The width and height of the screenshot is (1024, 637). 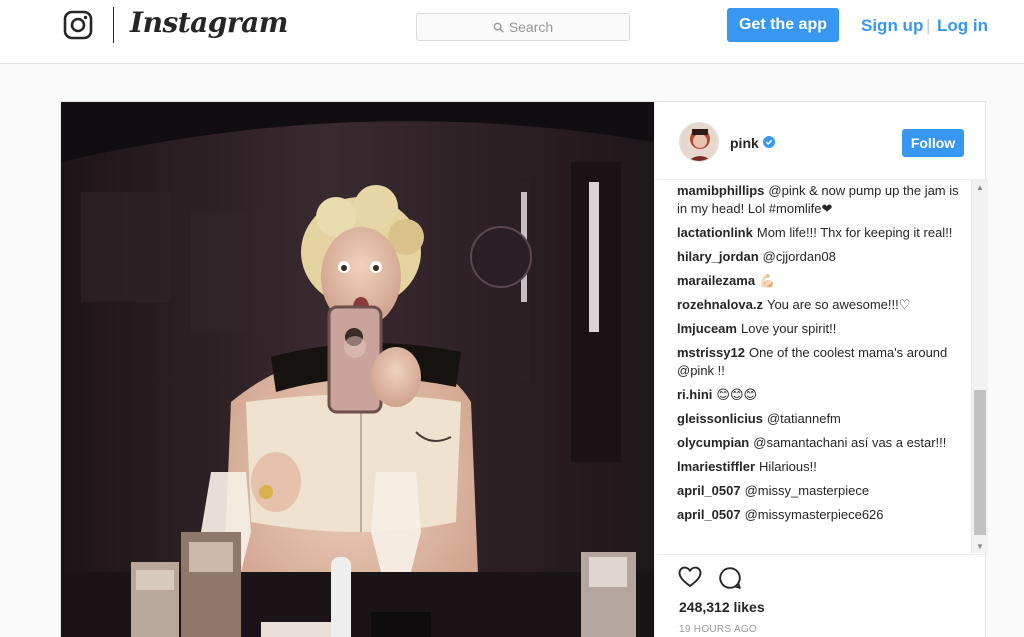 I want to click on scroll-up-arrow-icon: ▲, so click(x=980, y=187).